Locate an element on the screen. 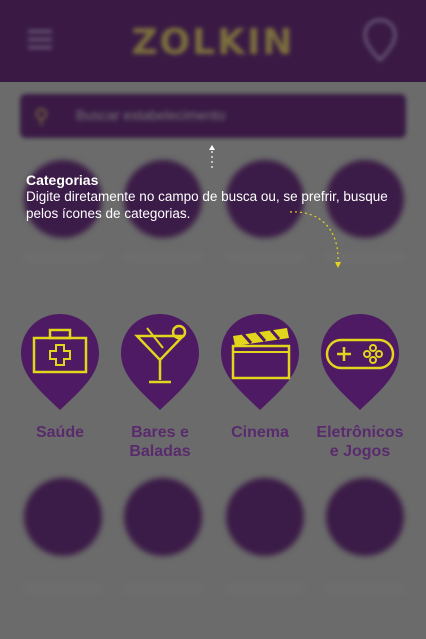 The height and width of the screenshot is (639, 426). category-saude: Saúde is located at coordinates (60, 377).